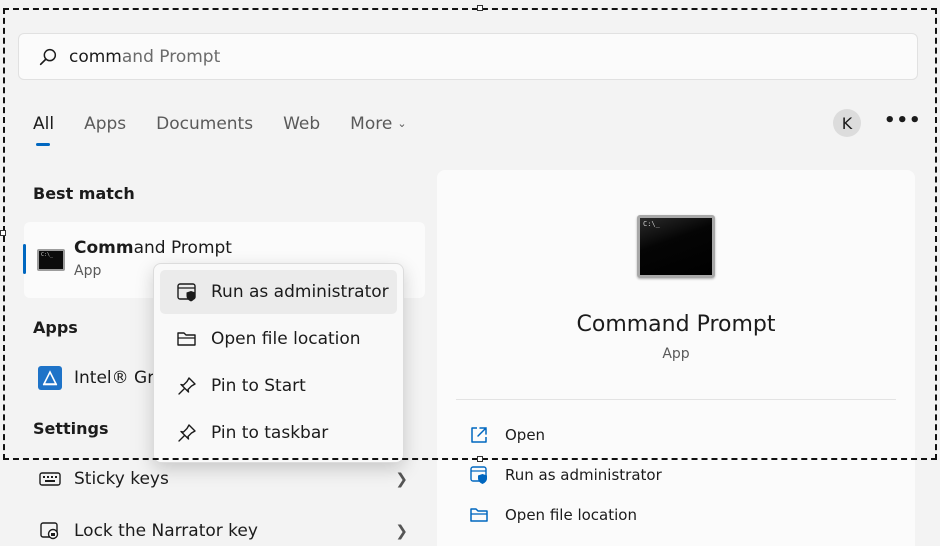 The height and width of the screenshot is (546, 940). What do you see at coordinates (55, 327) in the screenshot?
I see `apps-heading: Apps` at bounding box center [55, 327].